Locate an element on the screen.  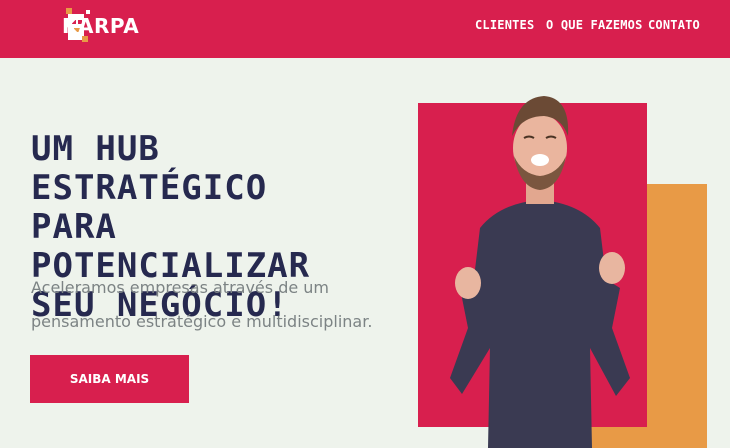
nav-item-clientes: CLIENTES is located at coordinates (504, 25).